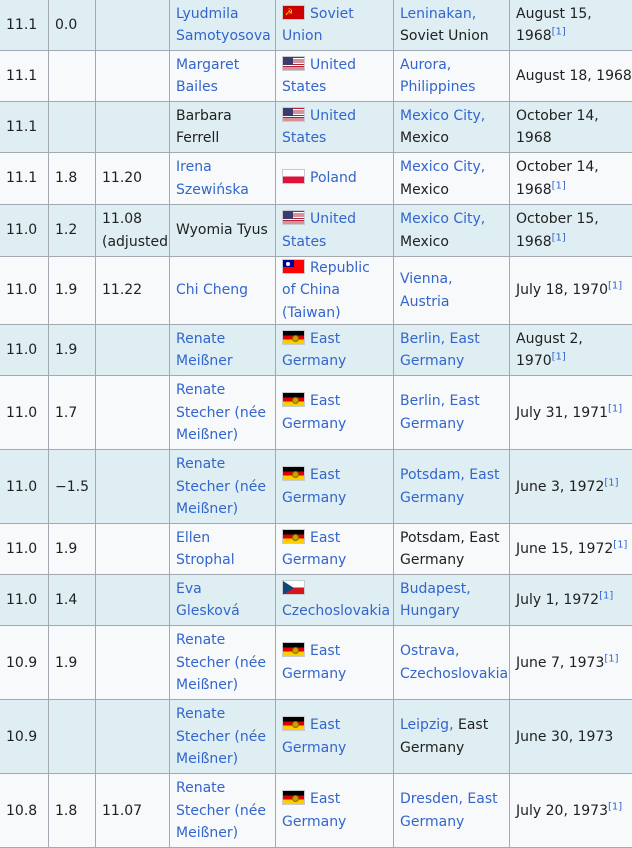  What do you see at coordinates (562, 811) in the screenshot?
I see `date-value: July 20, 1973` at bounding box center [562, 811].